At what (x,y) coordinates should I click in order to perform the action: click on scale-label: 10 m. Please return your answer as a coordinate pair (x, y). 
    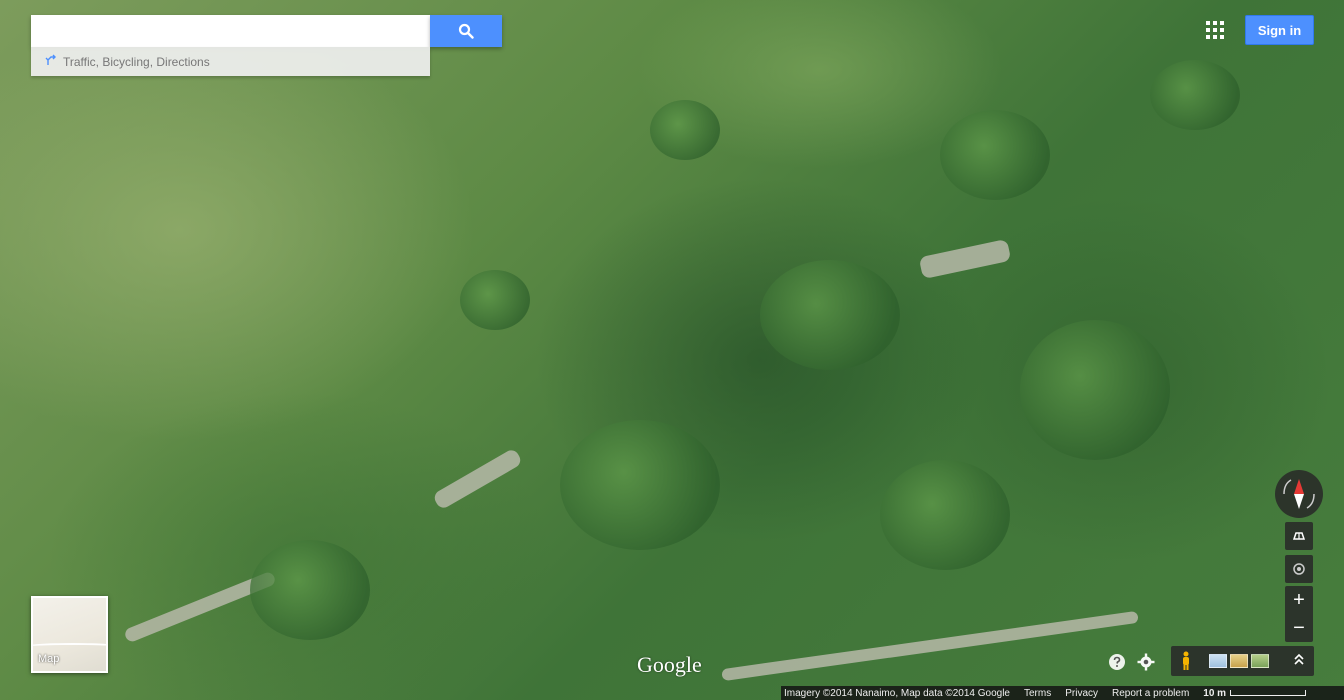
    Looking at the image, I should click on (1214, 693).